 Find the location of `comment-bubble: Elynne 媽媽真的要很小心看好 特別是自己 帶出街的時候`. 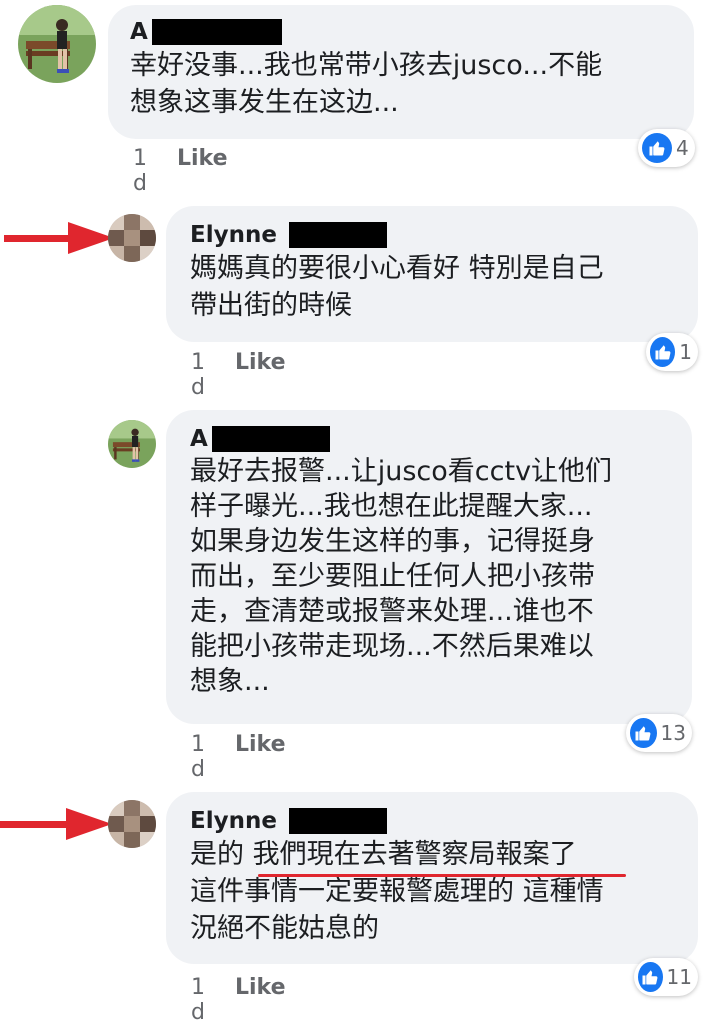

comment-bubble: Elynne 媽媽真的要很小心看好 特別是自己 帶出街的時候 is located at coordinates (432, 274).